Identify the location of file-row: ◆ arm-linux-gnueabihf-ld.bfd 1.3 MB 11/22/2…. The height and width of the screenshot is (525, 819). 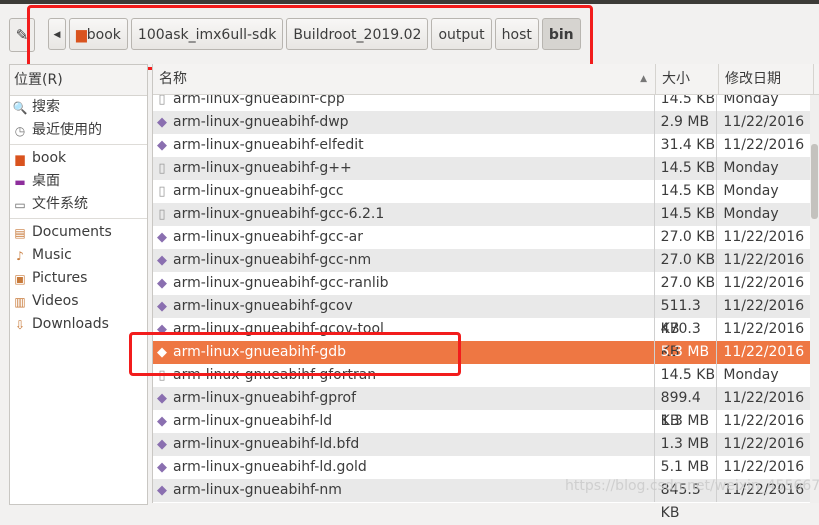
(482, 444).